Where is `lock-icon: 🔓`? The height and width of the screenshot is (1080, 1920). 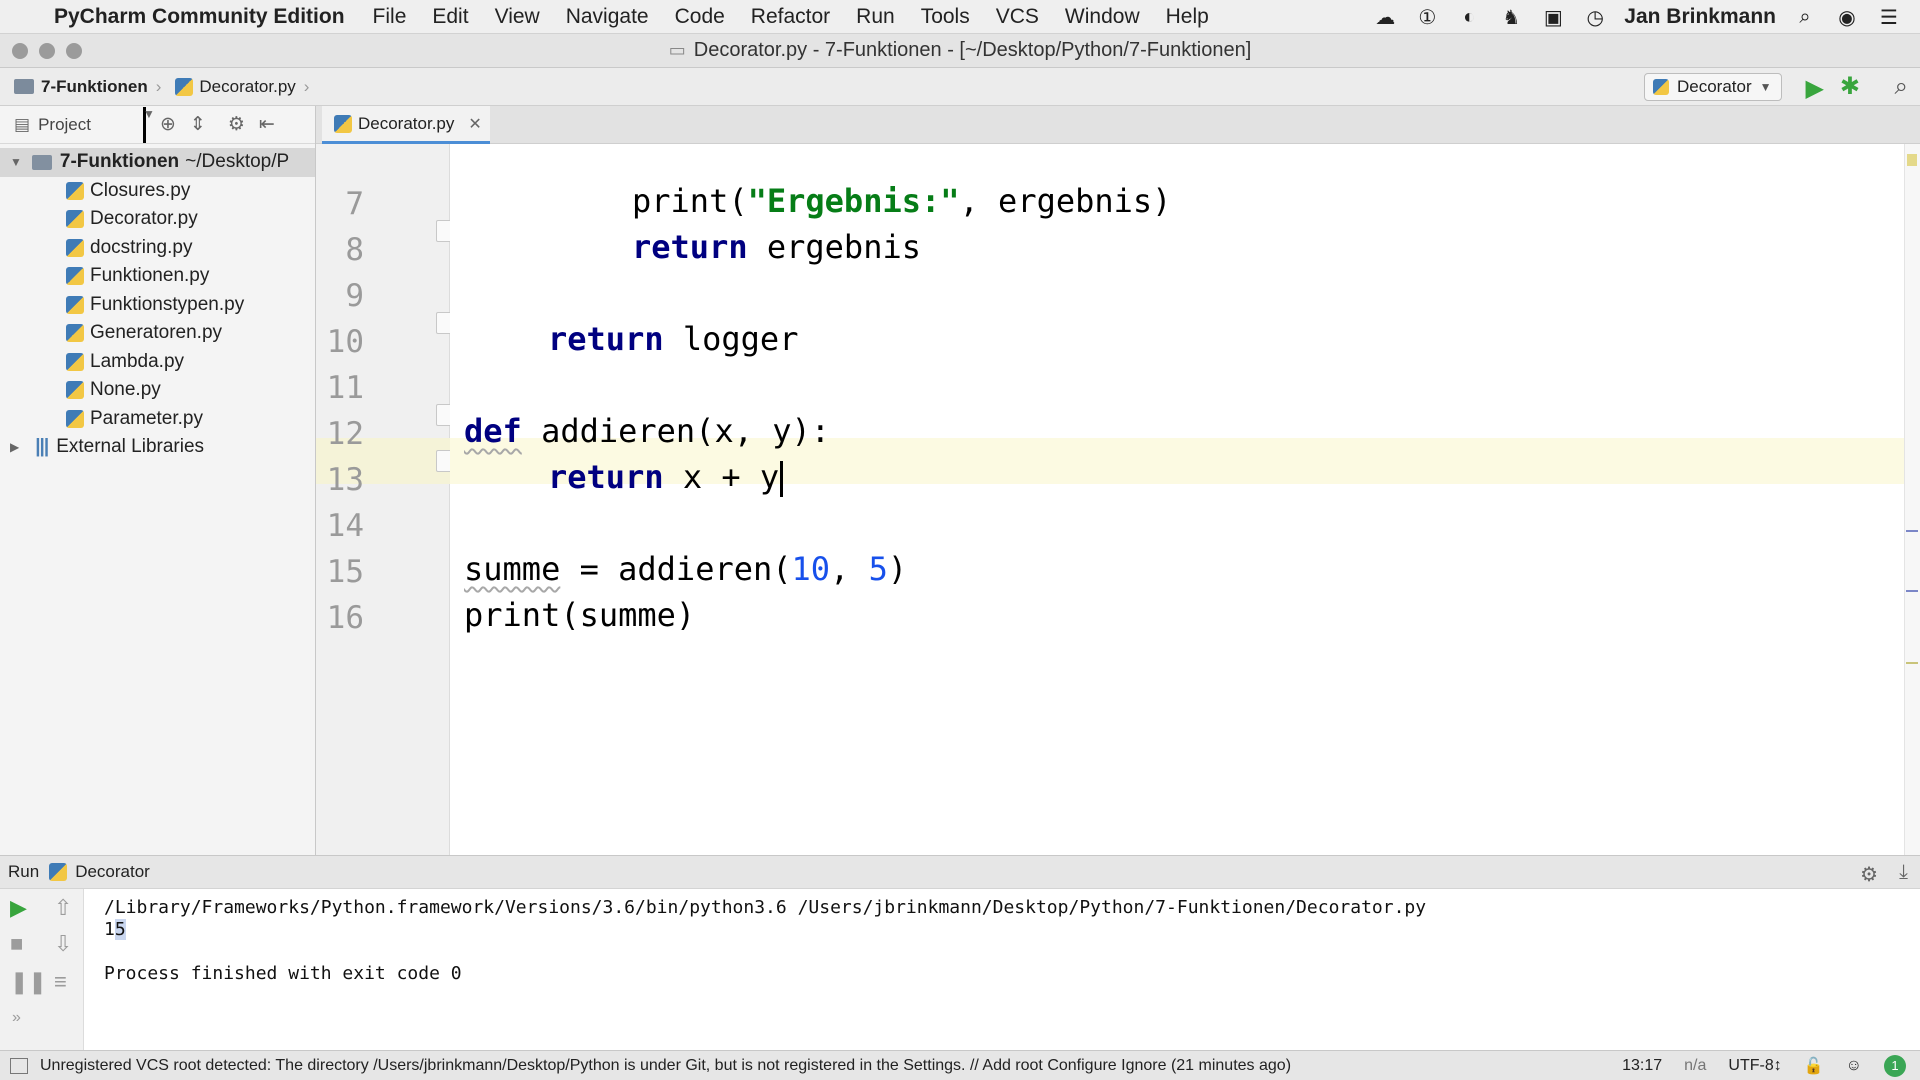 lock-icon: 🔓 is located at coordinates (1814, 1066).